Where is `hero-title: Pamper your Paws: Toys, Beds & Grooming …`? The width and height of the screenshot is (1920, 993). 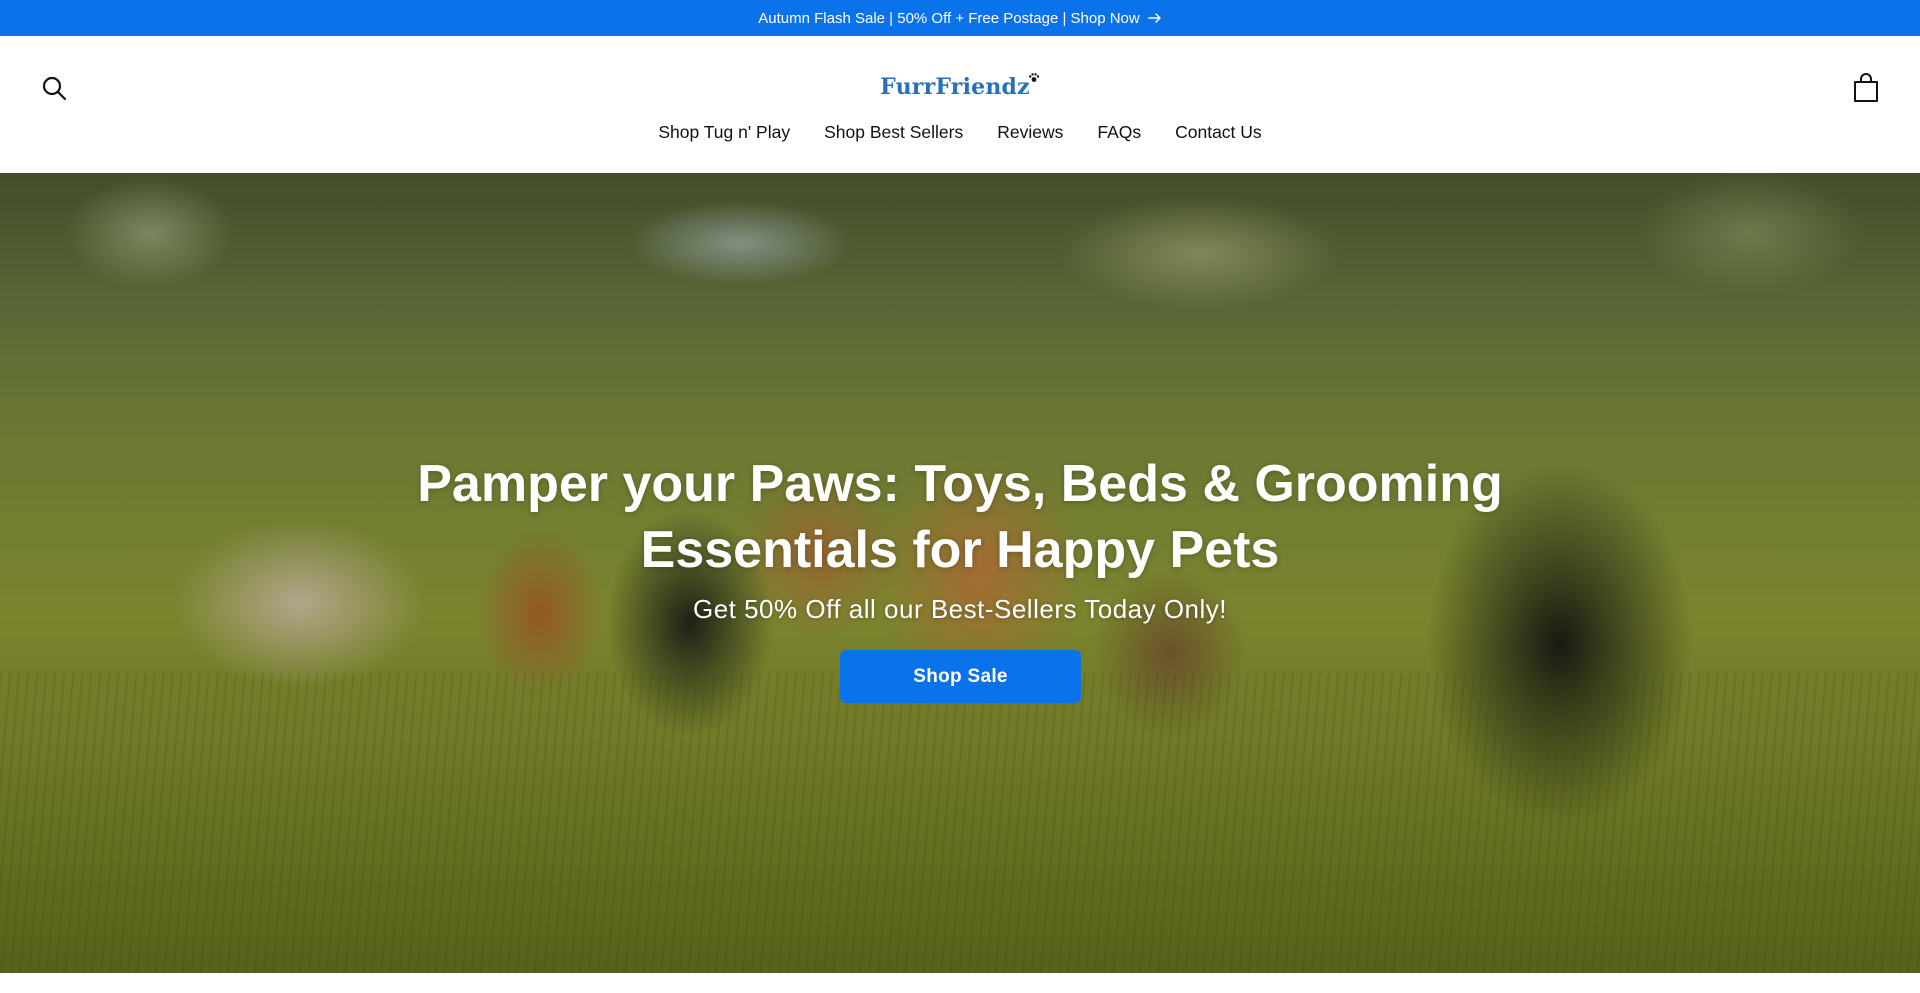 hero-title: Pamper your Paws: Toys, Beds & Grooming … is located at coordinates (960, 517).